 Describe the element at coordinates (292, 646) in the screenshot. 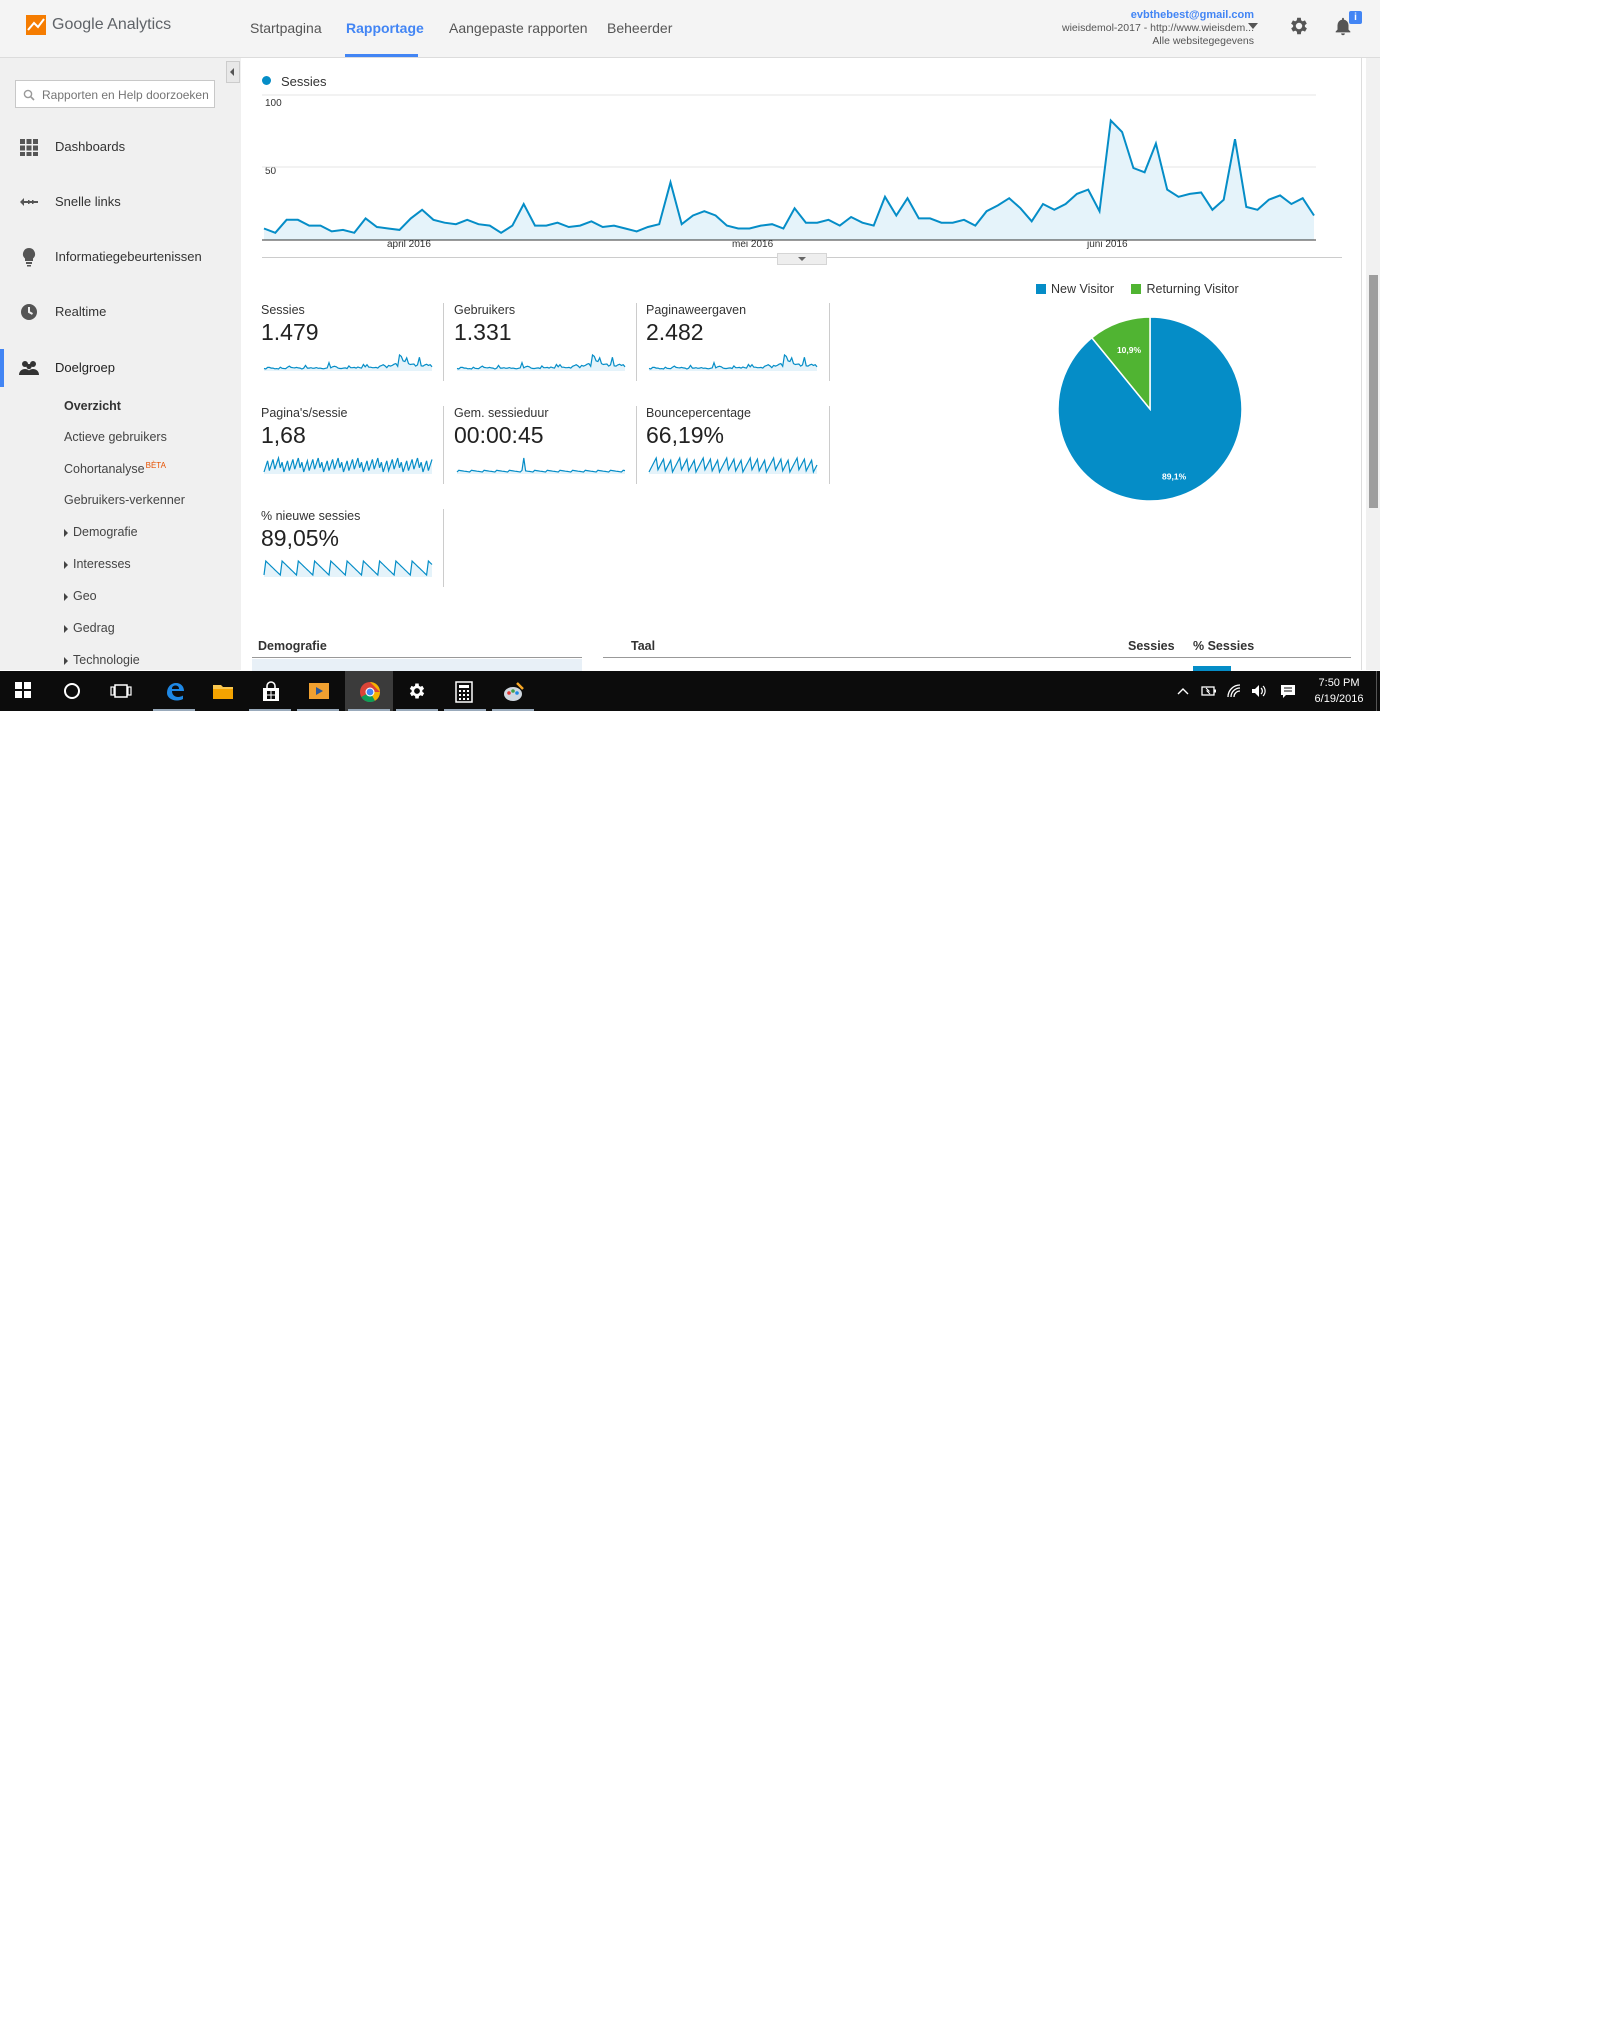

I see `demografie-header-label: Demografie` at that location.